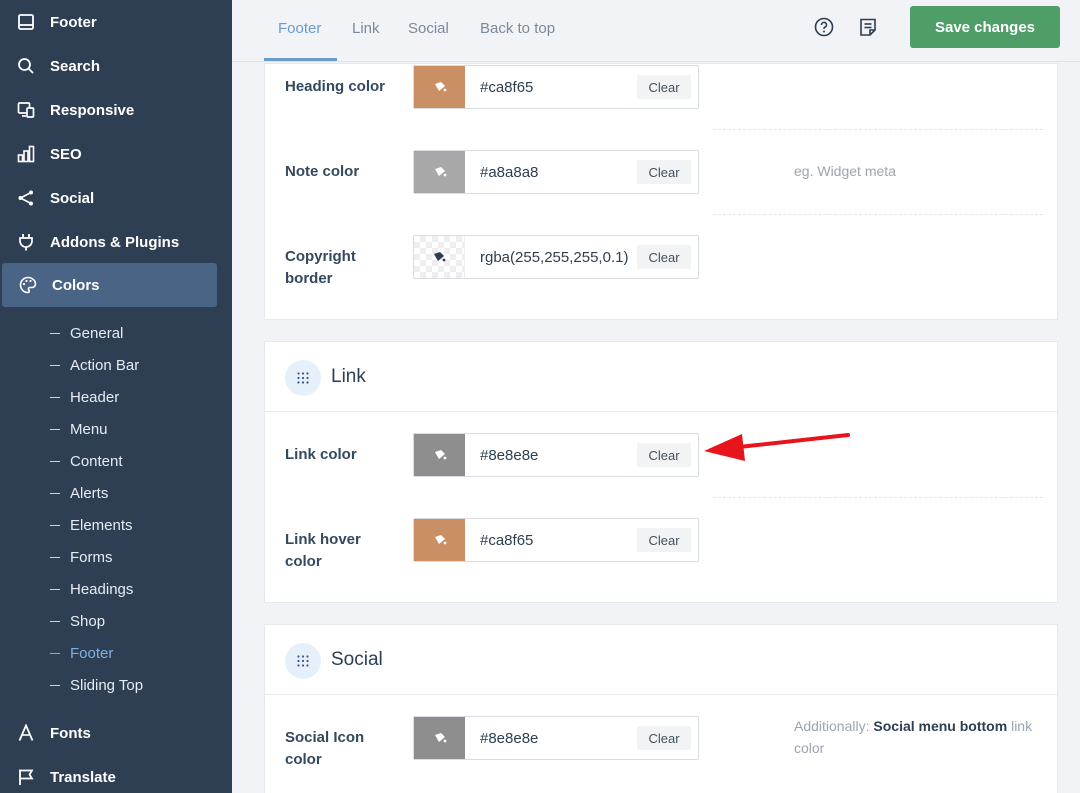 The width and height of the screenshot is (1080, 793). What do you see at coordinates (26, 198) in the screenshot?
I see `share-icon` at bounding box center [26, 198].